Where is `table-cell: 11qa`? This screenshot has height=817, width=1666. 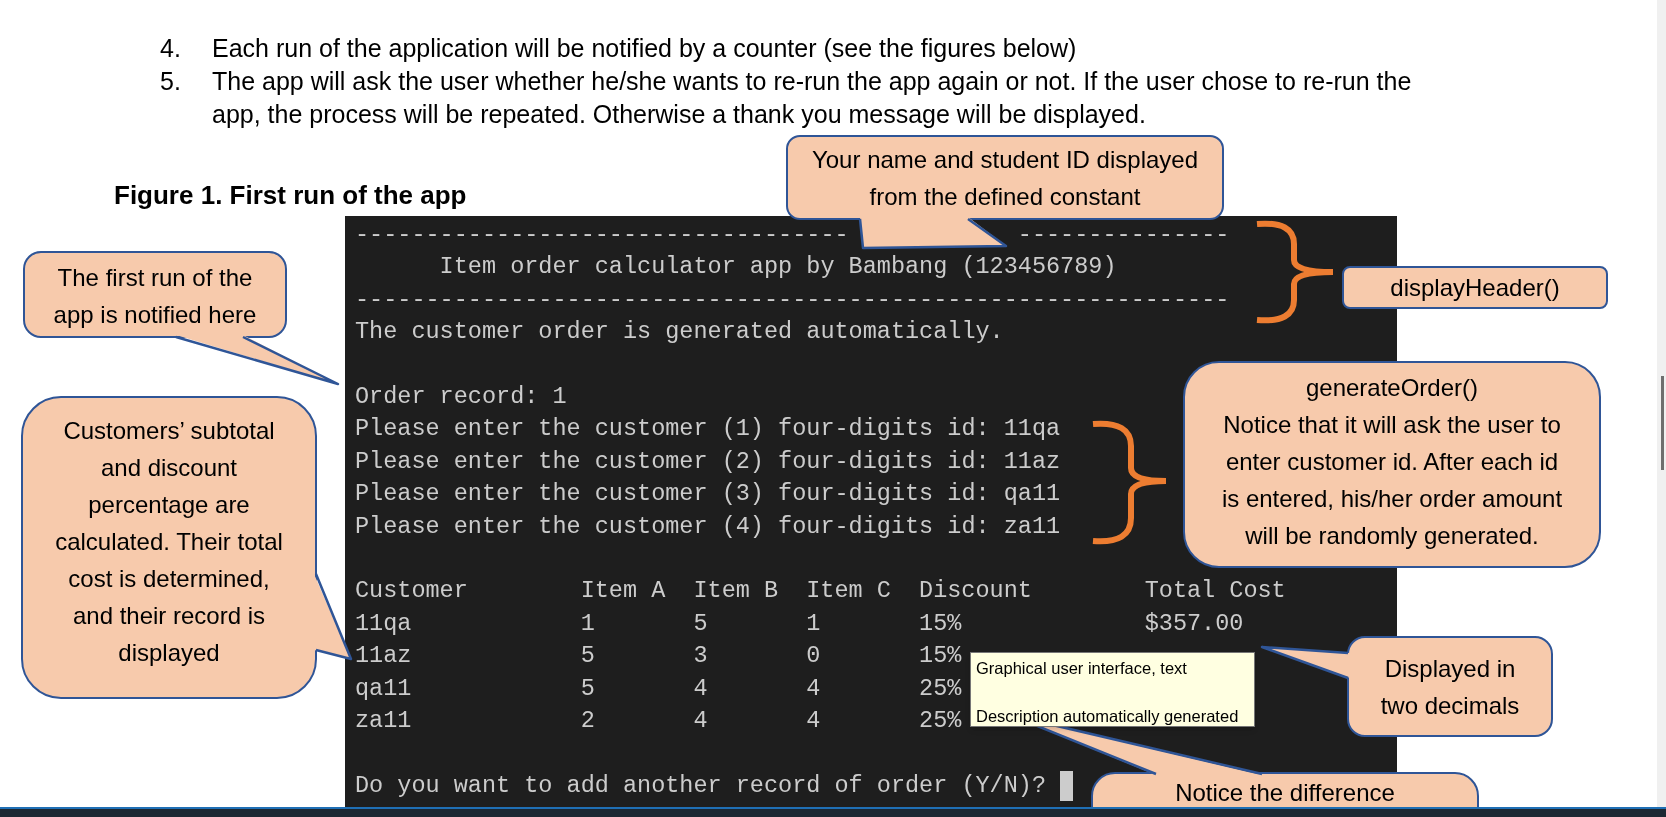 table-cell: 11qa is located at coordinates (383, 623).